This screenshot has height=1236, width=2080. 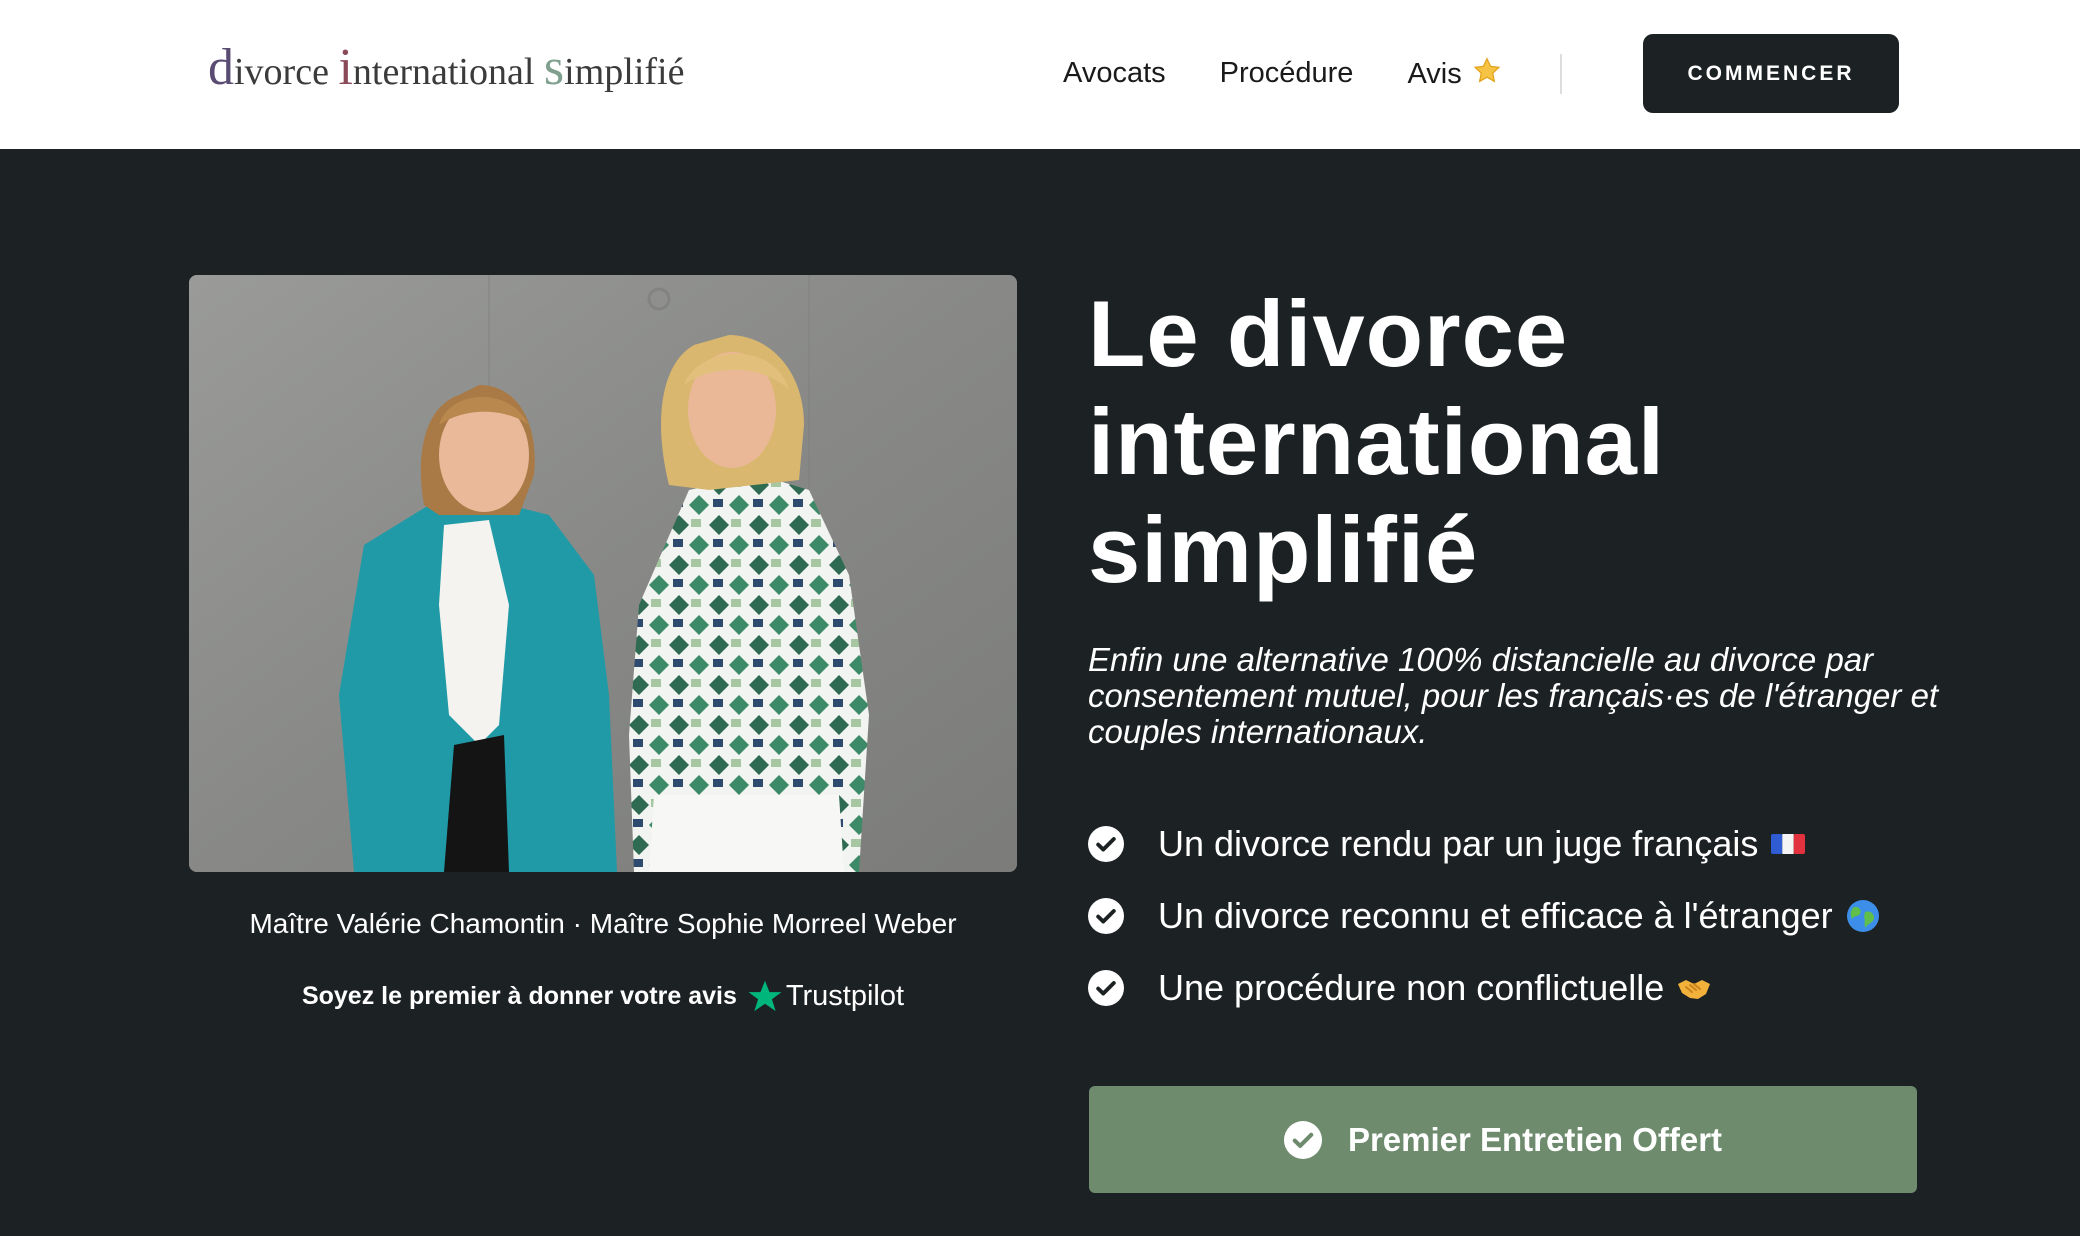 I want to click on feature-item-procedure: Une procédure non conflictuelle, so click(x=1484, y=988).